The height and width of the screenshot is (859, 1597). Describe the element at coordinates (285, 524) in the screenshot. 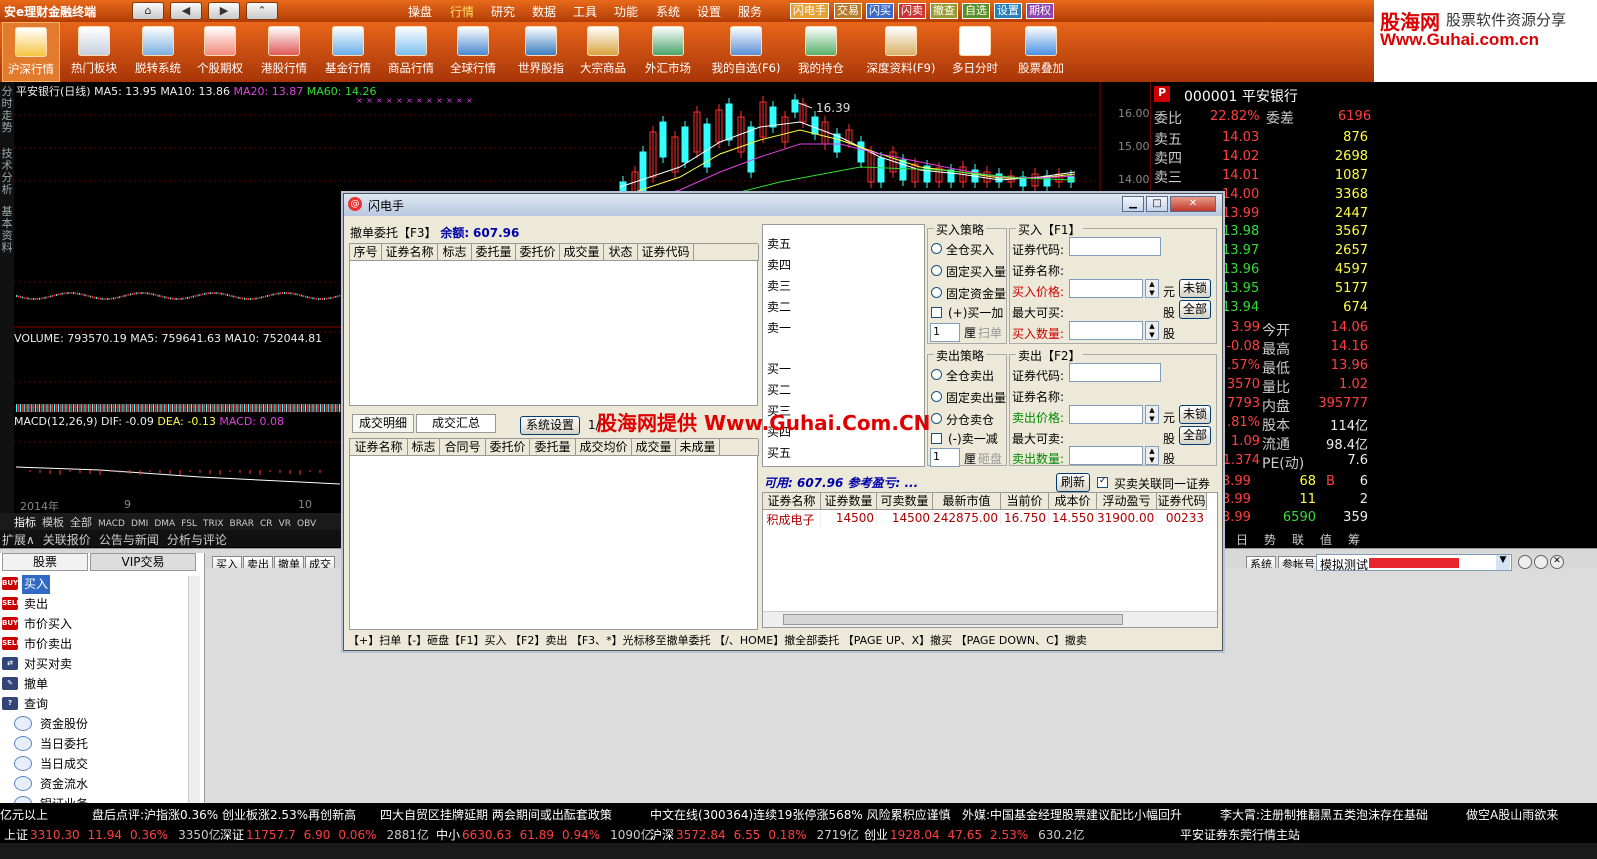

I see `indicator-tab-10: VR` at that location.